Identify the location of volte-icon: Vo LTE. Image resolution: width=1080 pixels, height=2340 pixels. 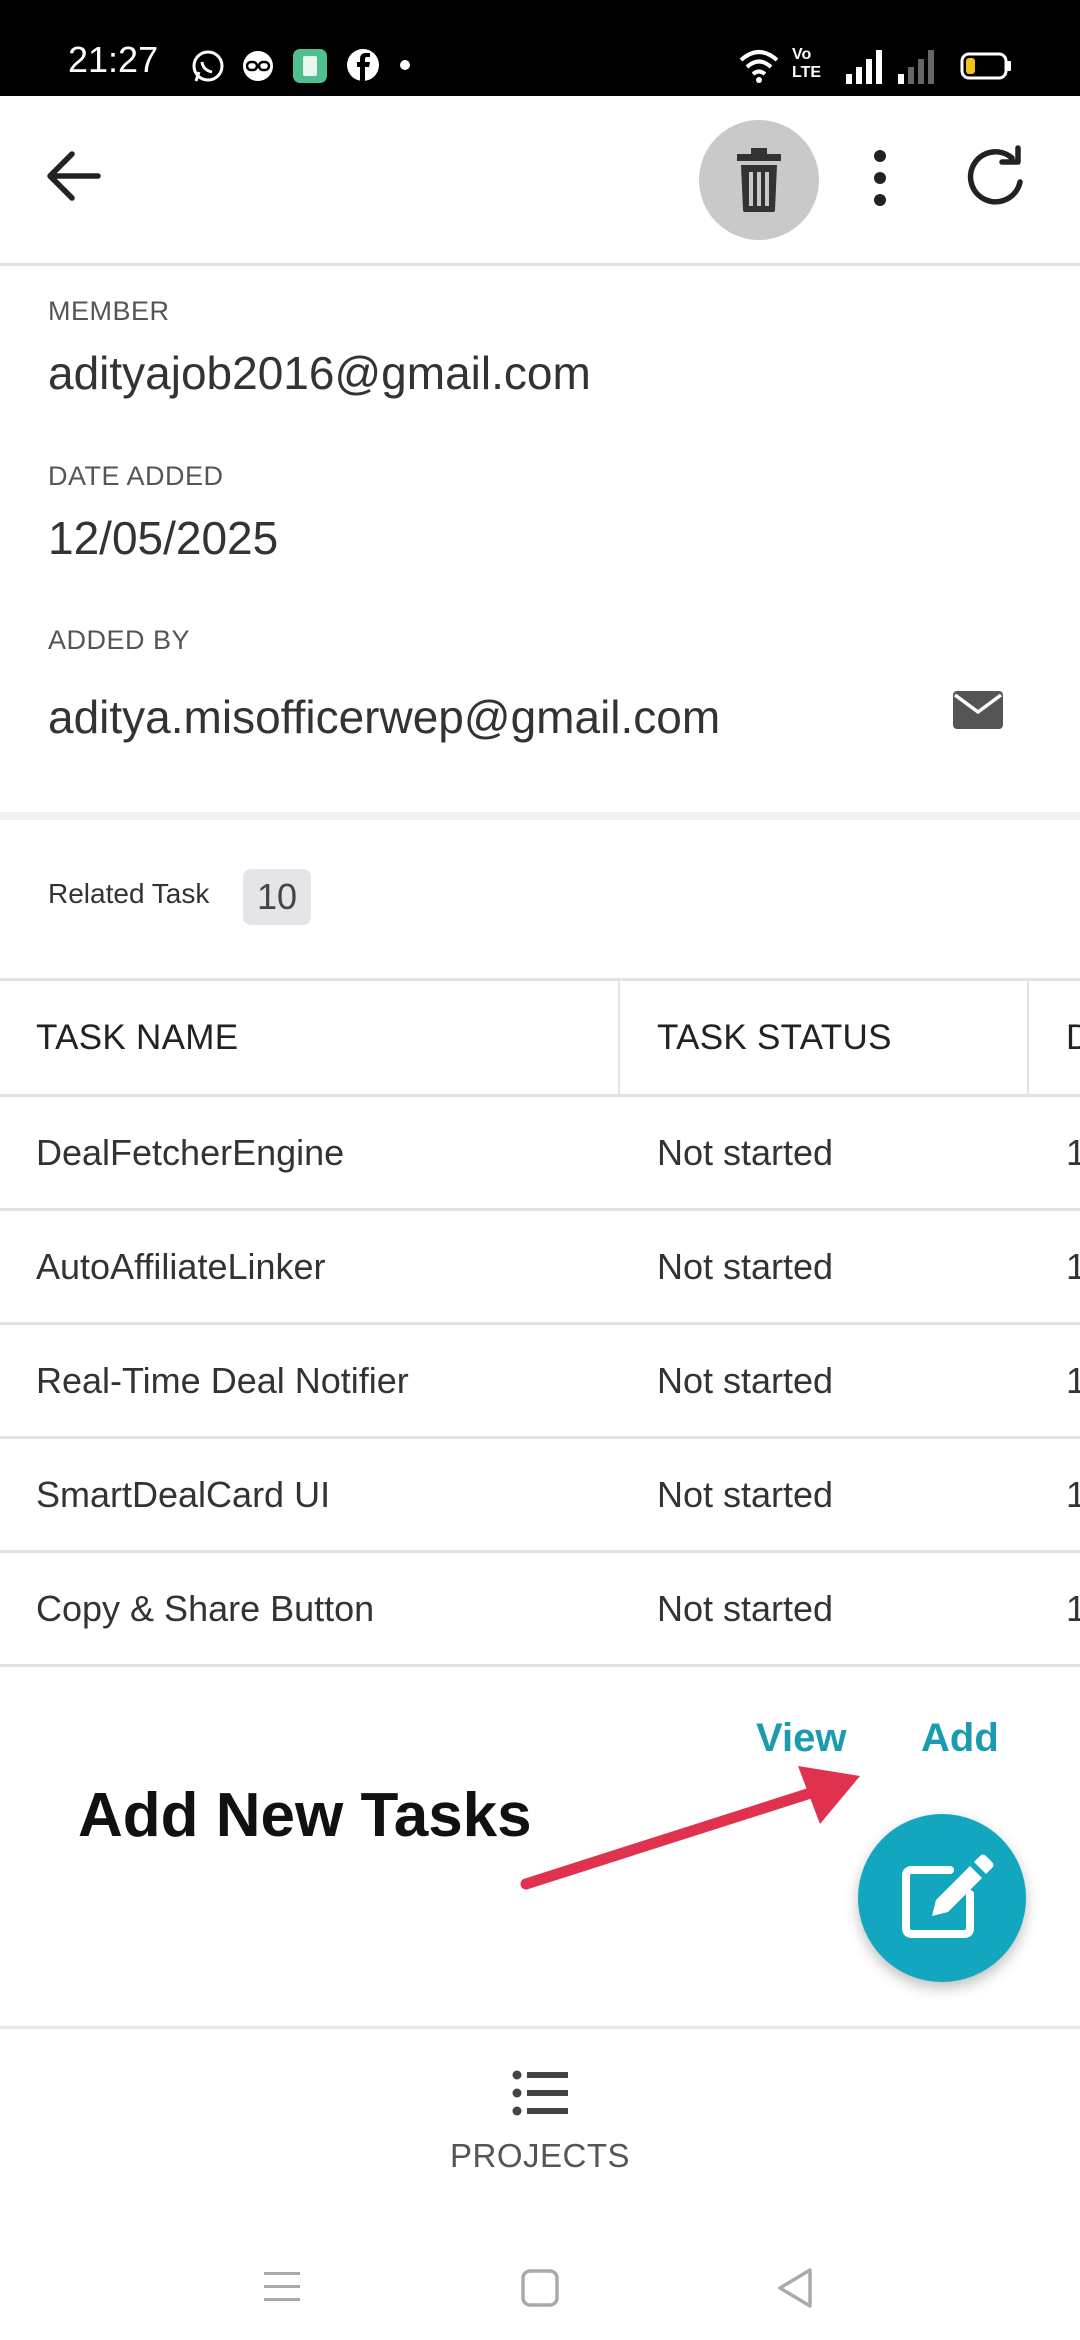
(812, 66).